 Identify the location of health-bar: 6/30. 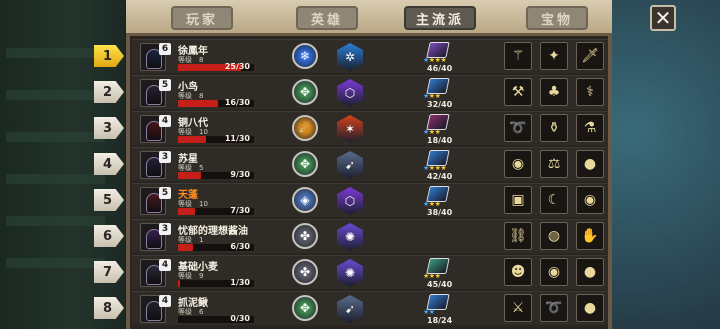
(216, 246).